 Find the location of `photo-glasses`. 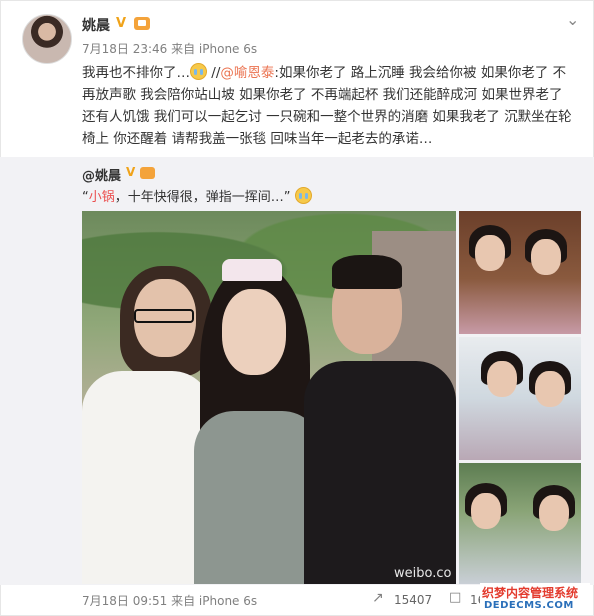

photo-glasses is located at coordinates (164, 316).